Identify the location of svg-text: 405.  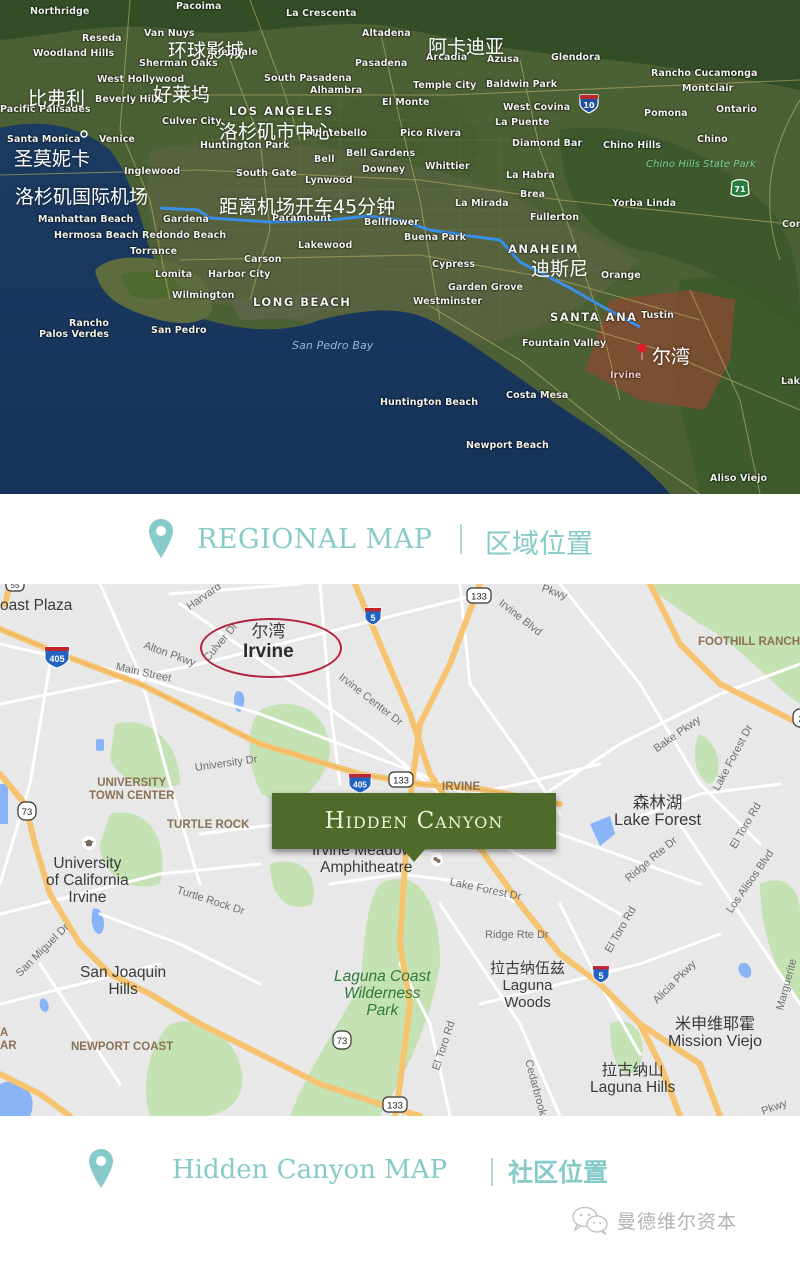
(360, 785).